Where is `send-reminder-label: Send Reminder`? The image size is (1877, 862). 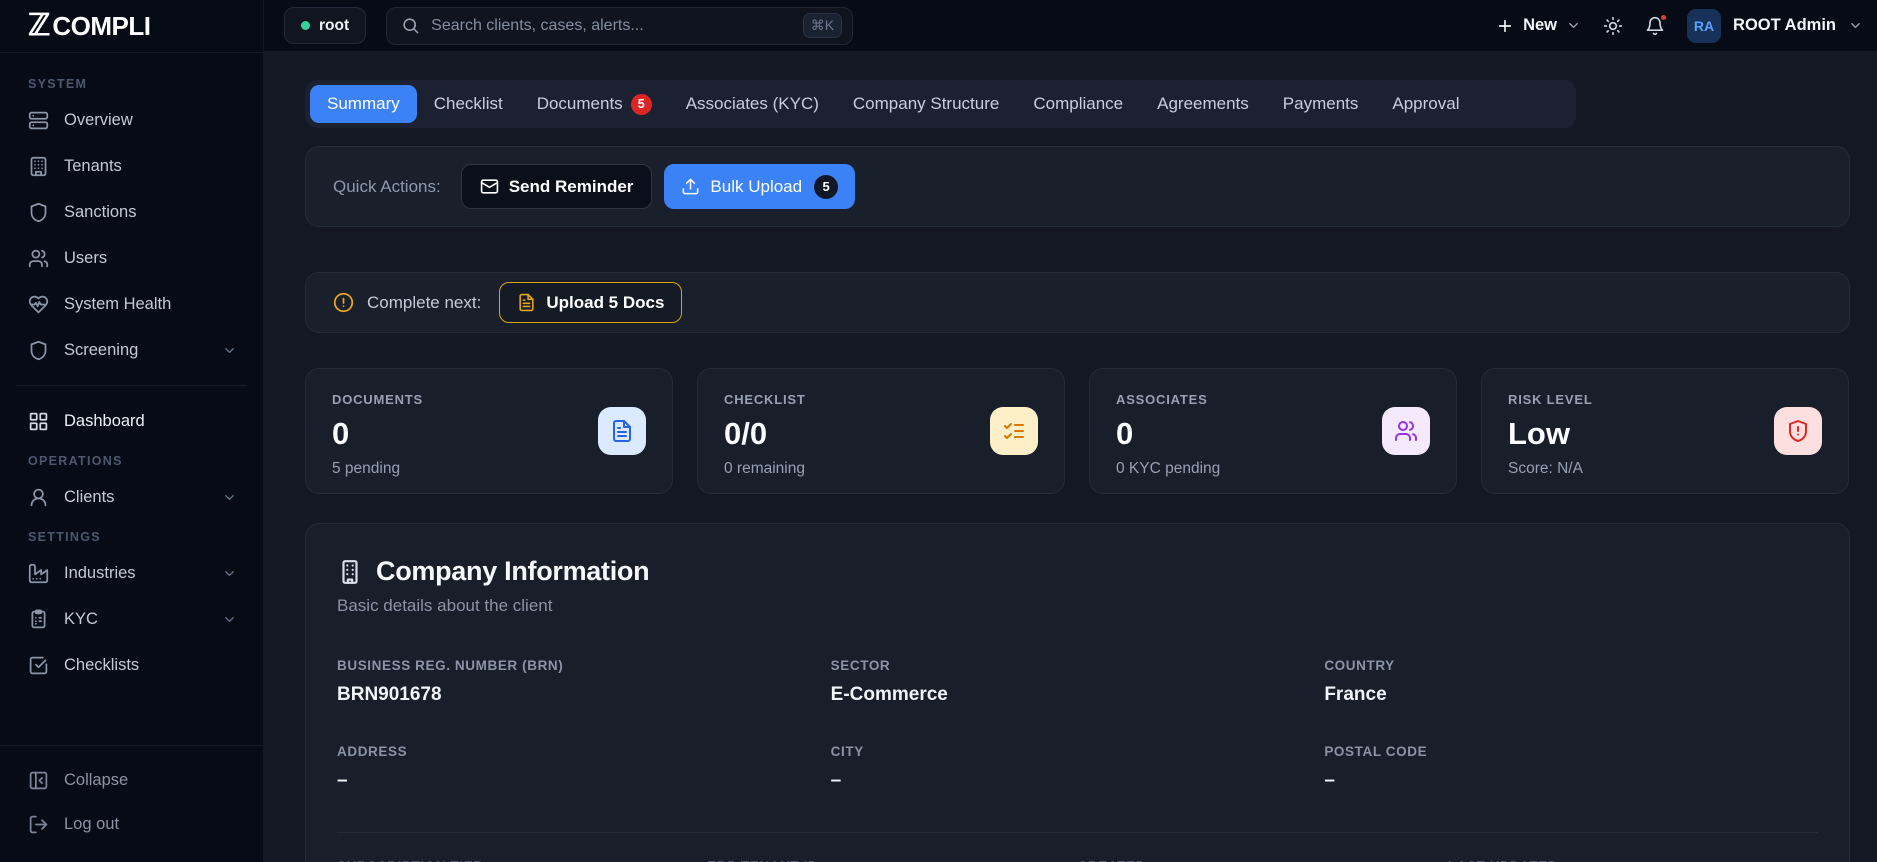 send-reminder-label: Send Reminder is located at coordinates (571, 186).